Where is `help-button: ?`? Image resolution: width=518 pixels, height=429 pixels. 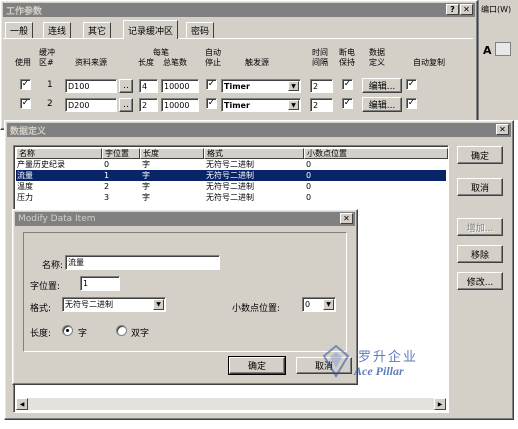
help-button: ? is located at coordinates (452, 9).